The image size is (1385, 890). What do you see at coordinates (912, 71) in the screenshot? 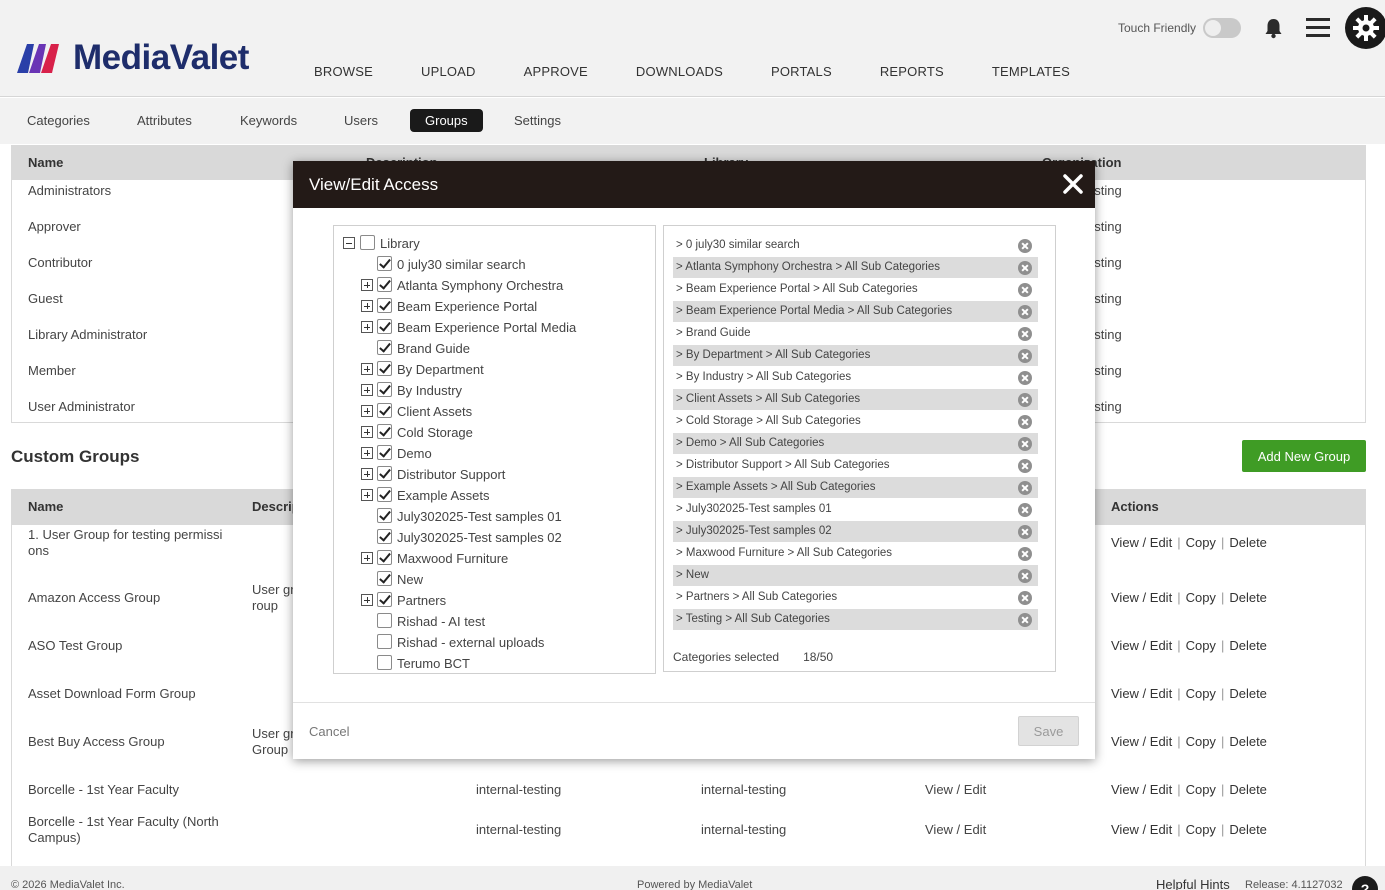
I see `nav-item-5: REPORTS` at bounding box center [912, 71].